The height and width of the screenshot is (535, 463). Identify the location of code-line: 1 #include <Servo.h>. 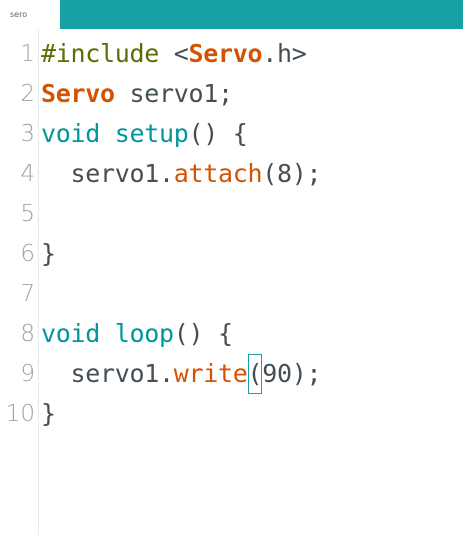
(231, 54).